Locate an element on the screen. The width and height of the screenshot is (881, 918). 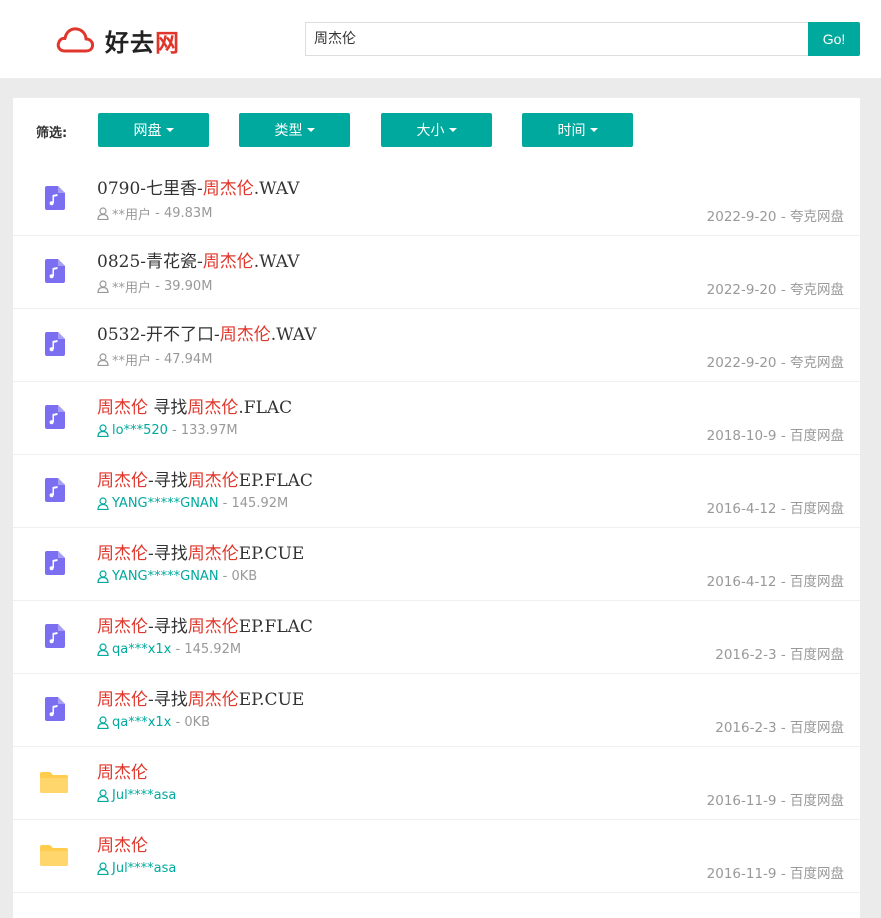
filter-size-button: 大小 is located at coordinates (436, 130).